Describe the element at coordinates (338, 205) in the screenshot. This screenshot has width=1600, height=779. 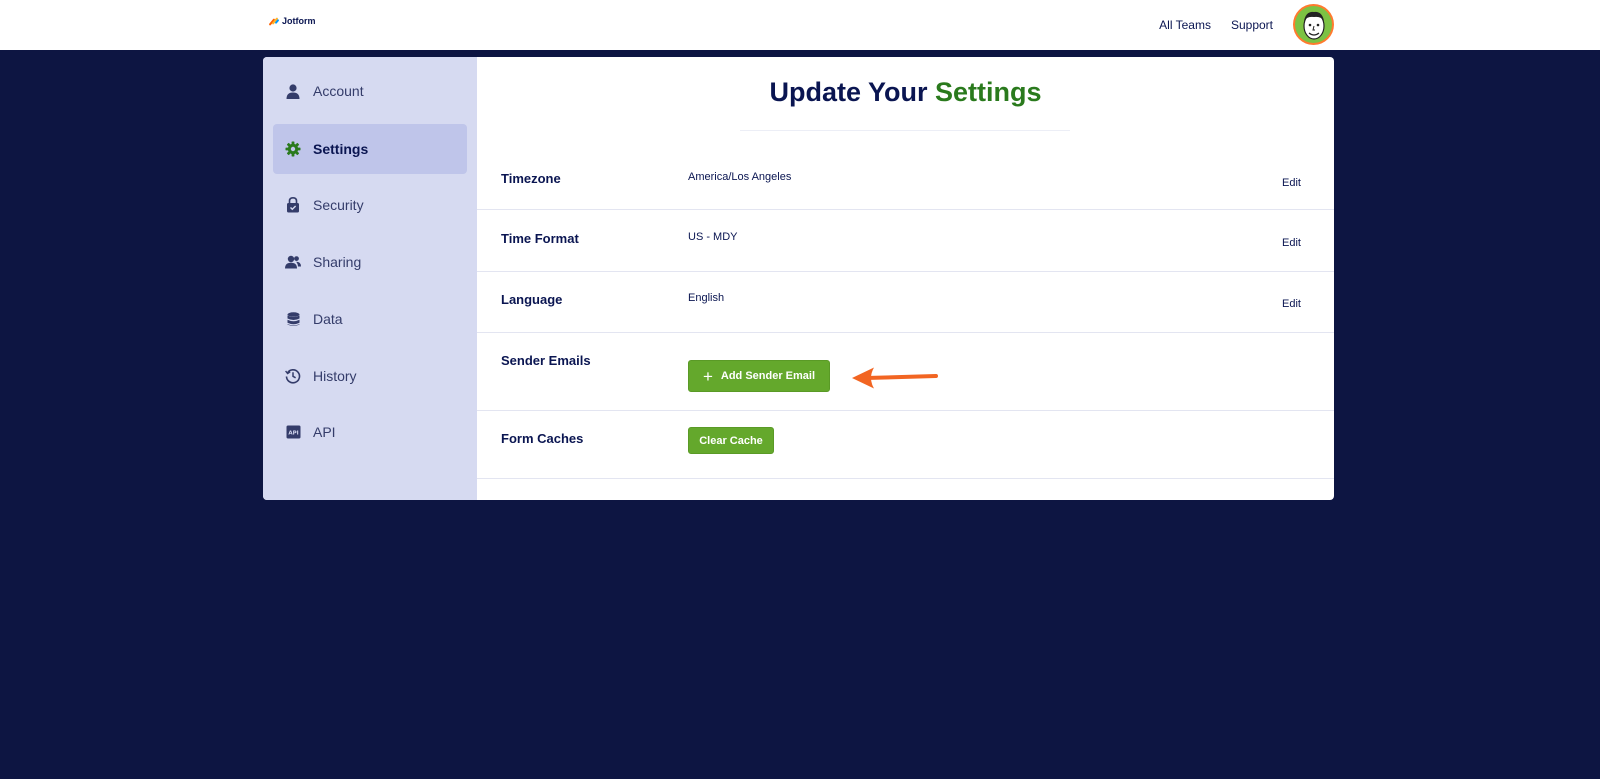
I see `sidebar-item-label: Security` at that location.